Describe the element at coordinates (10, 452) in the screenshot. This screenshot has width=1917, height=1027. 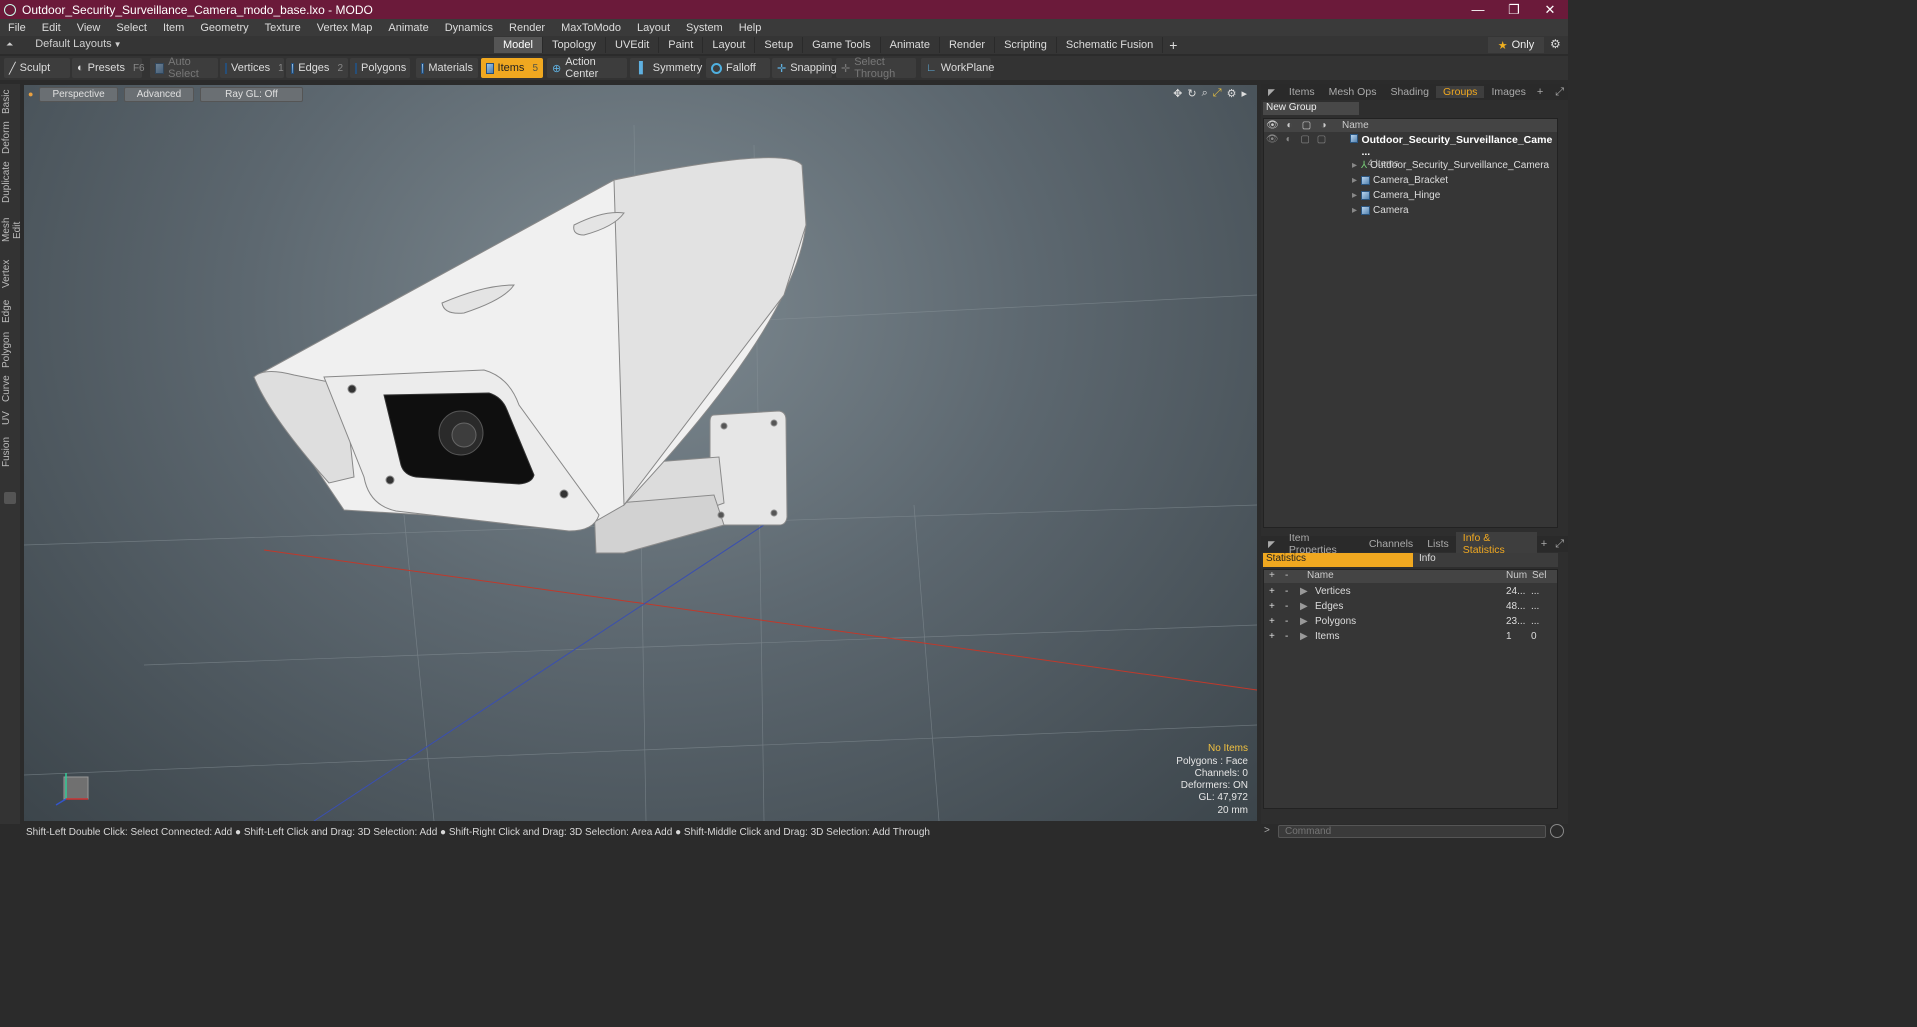
I see `left-tab-fusion: Fusion` at that location.